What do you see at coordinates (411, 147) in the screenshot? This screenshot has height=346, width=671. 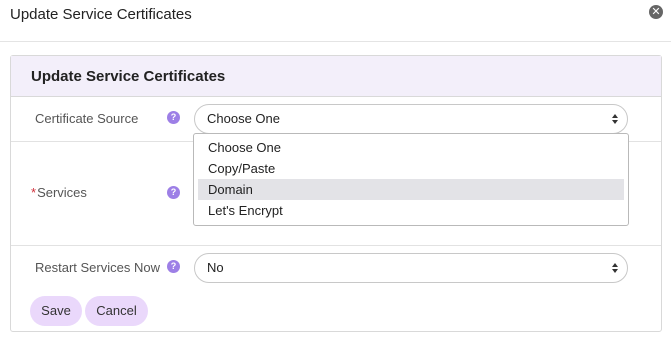 I see `dropdown-option-choose-one: Choose One` at bounding box center [411, 147].